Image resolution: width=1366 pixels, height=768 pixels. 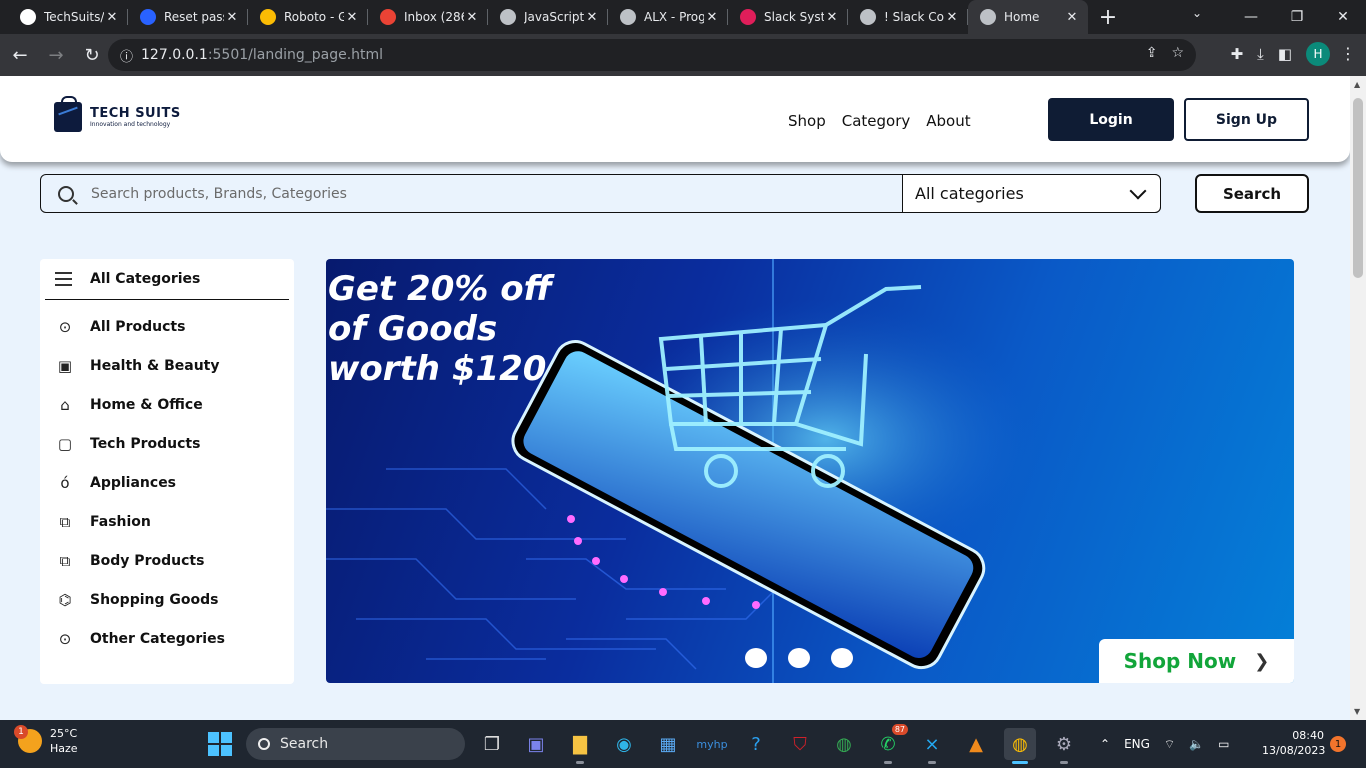 What do you see at coordinates (876, 121) in the screenshot?
I see `nav-category: Category` at bounding box center [876, 121].